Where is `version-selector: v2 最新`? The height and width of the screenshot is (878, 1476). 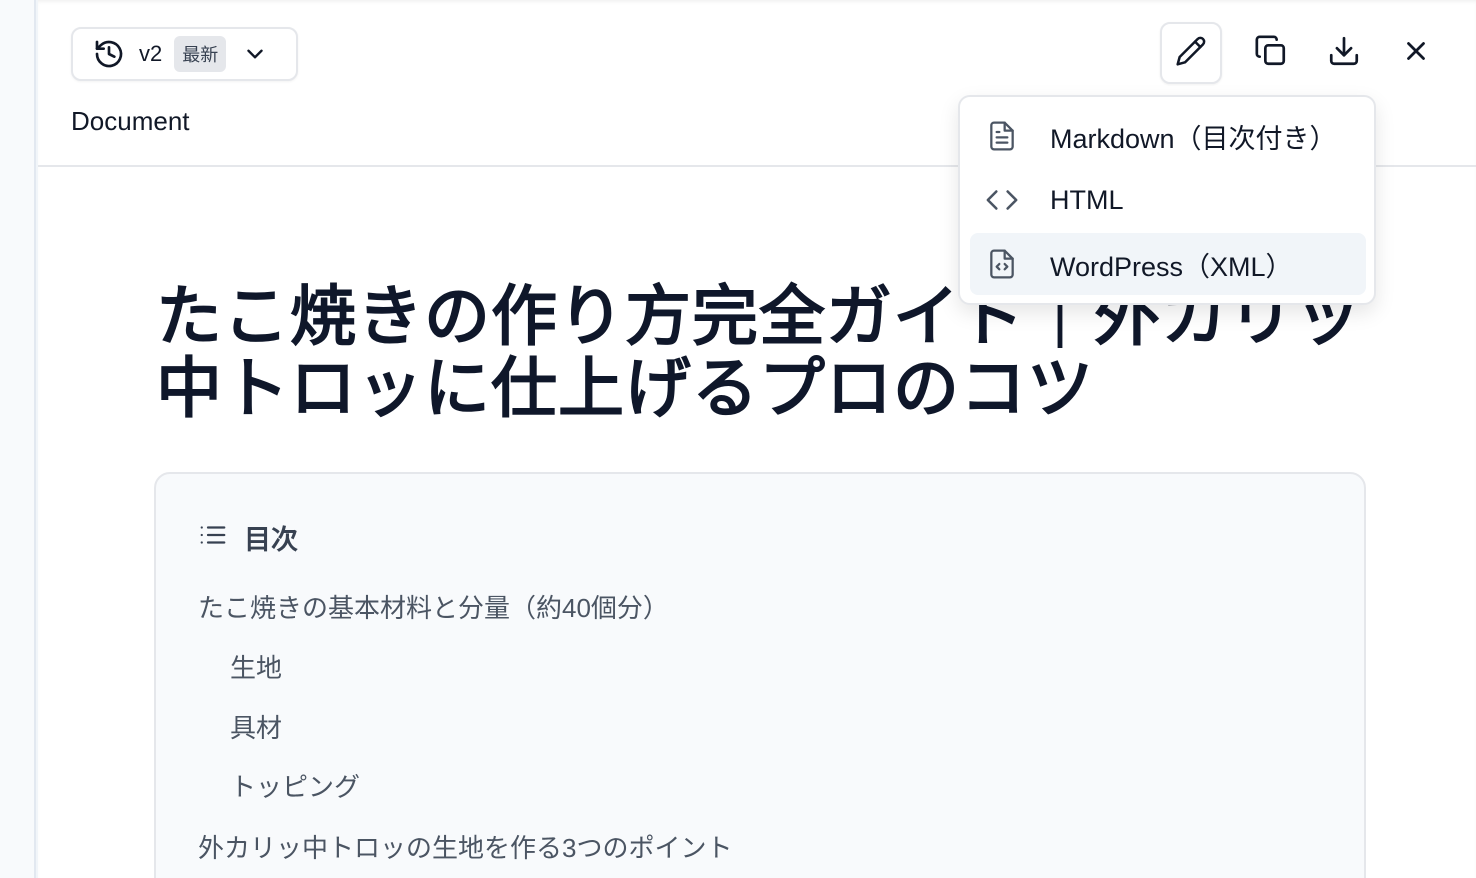
version-selector: v2 最新 is located at coordinates (184, 54).